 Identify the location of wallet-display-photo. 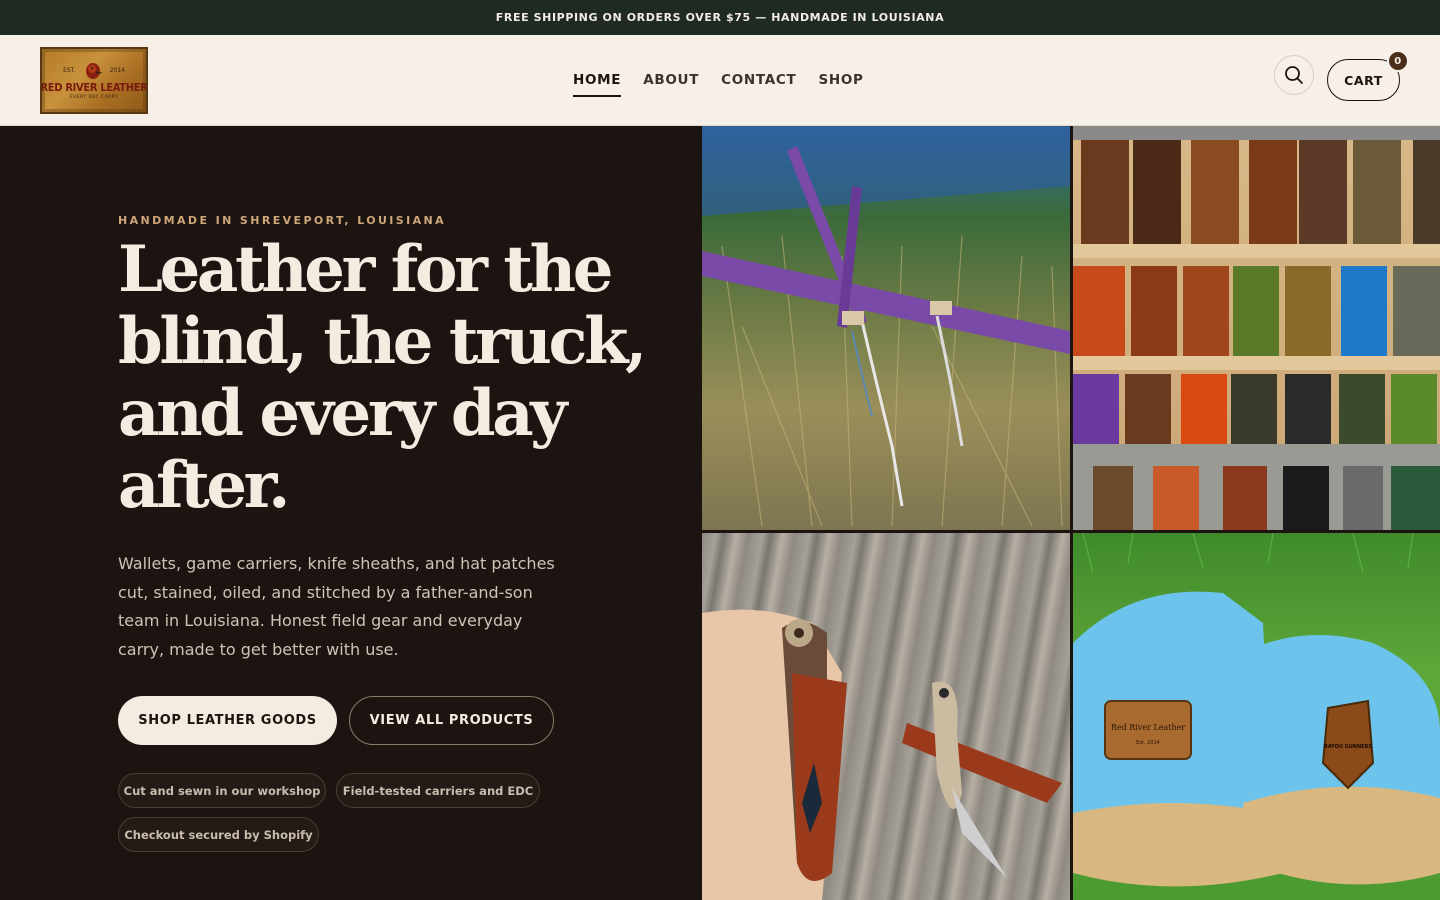
(1256, 328).